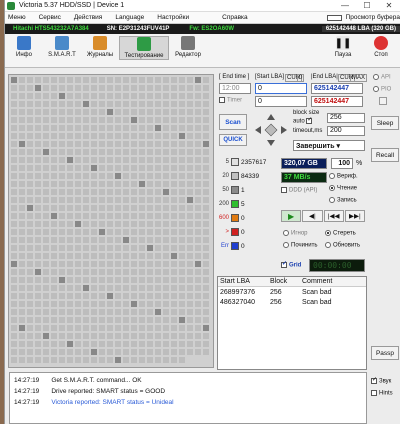 The height and width of the screenshot is (424, 400). What do you see at coordinates (334, 17) in the screenshot?
I see `buffer-view-checkbox` at bounding box center [334, 17].